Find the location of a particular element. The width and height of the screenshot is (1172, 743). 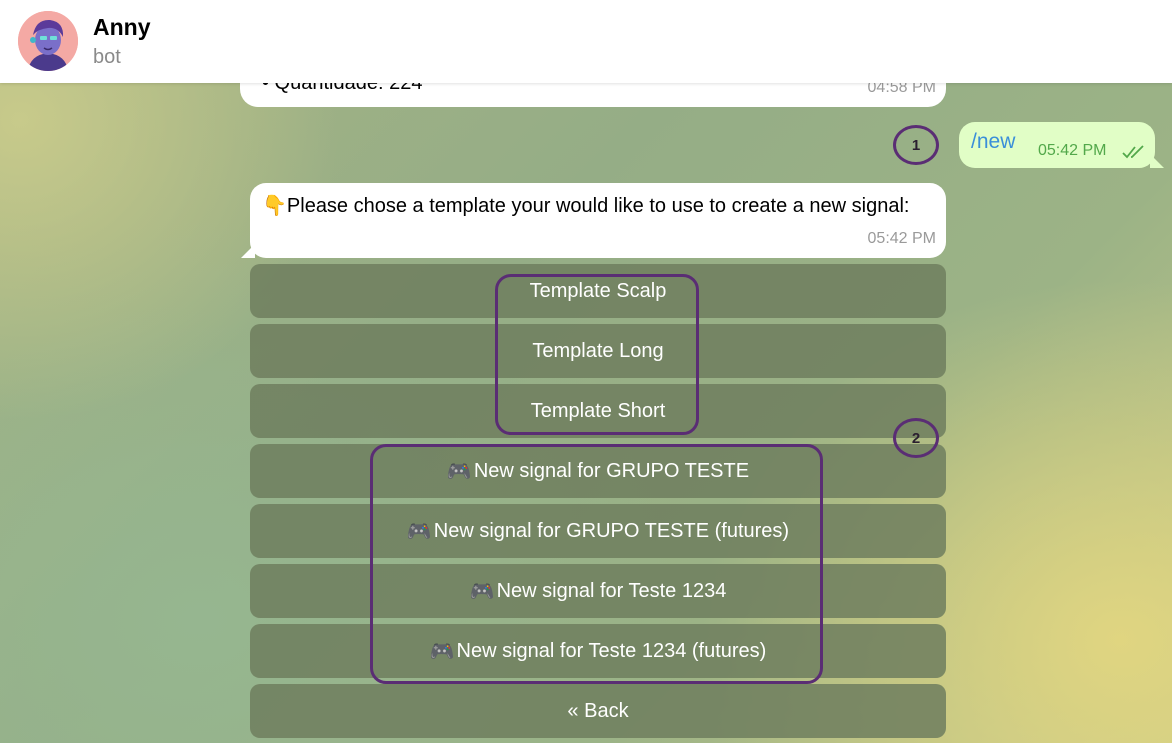

button-label: Template Scalp is located at coordinates (598, 290).